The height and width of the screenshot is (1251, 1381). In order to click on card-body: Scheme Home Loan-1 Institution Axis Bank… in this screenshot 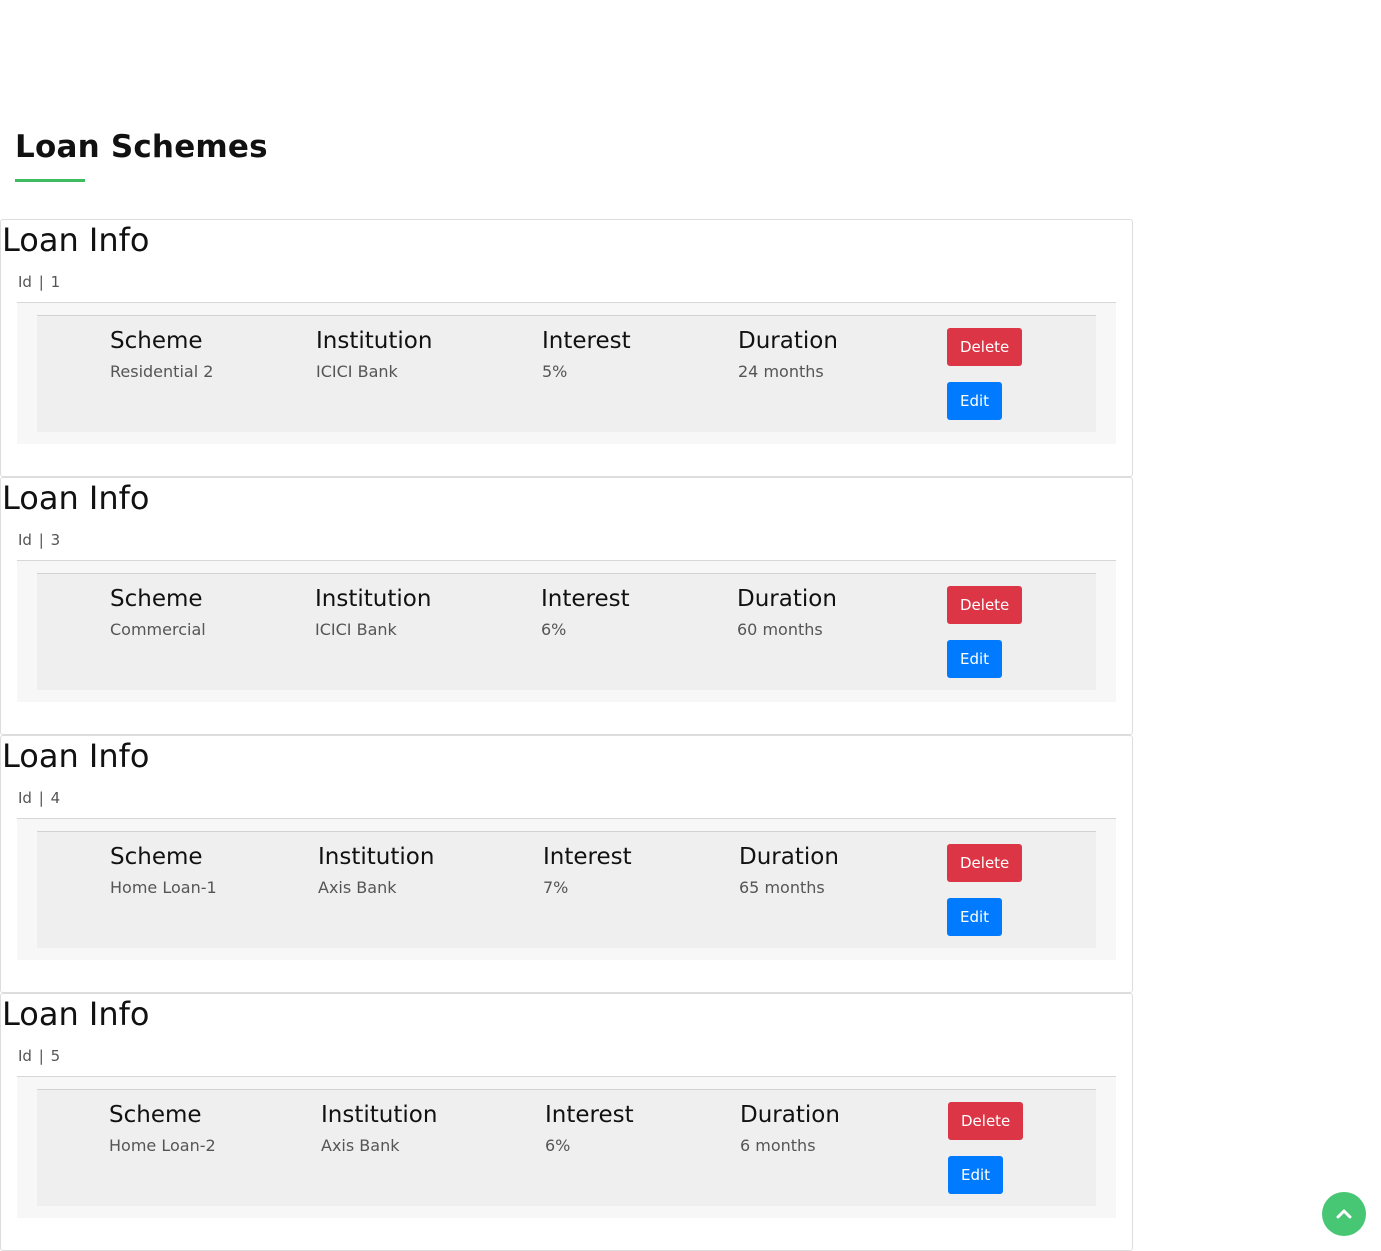, I will do `click(566, 889)`.